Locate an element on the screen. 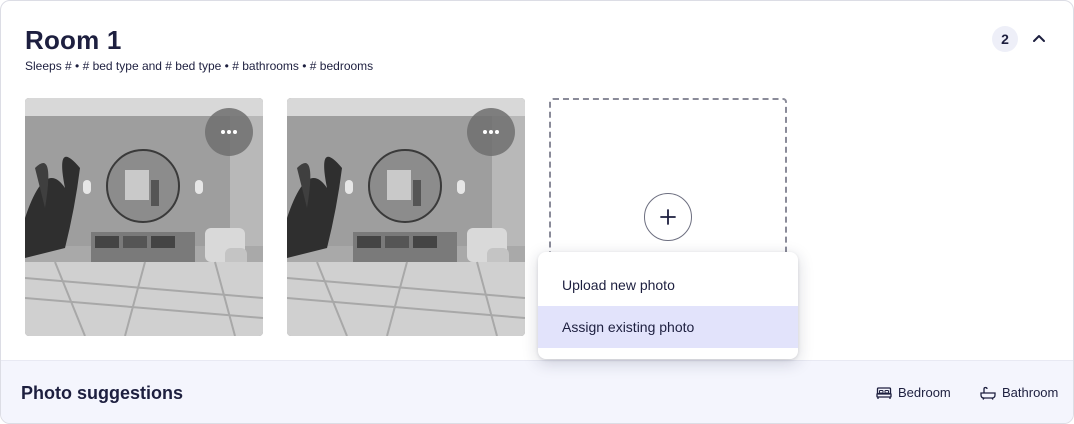 The height and width of the screenshot is (424, 1074). bathtub-icon is located at coordinates (988, 393).